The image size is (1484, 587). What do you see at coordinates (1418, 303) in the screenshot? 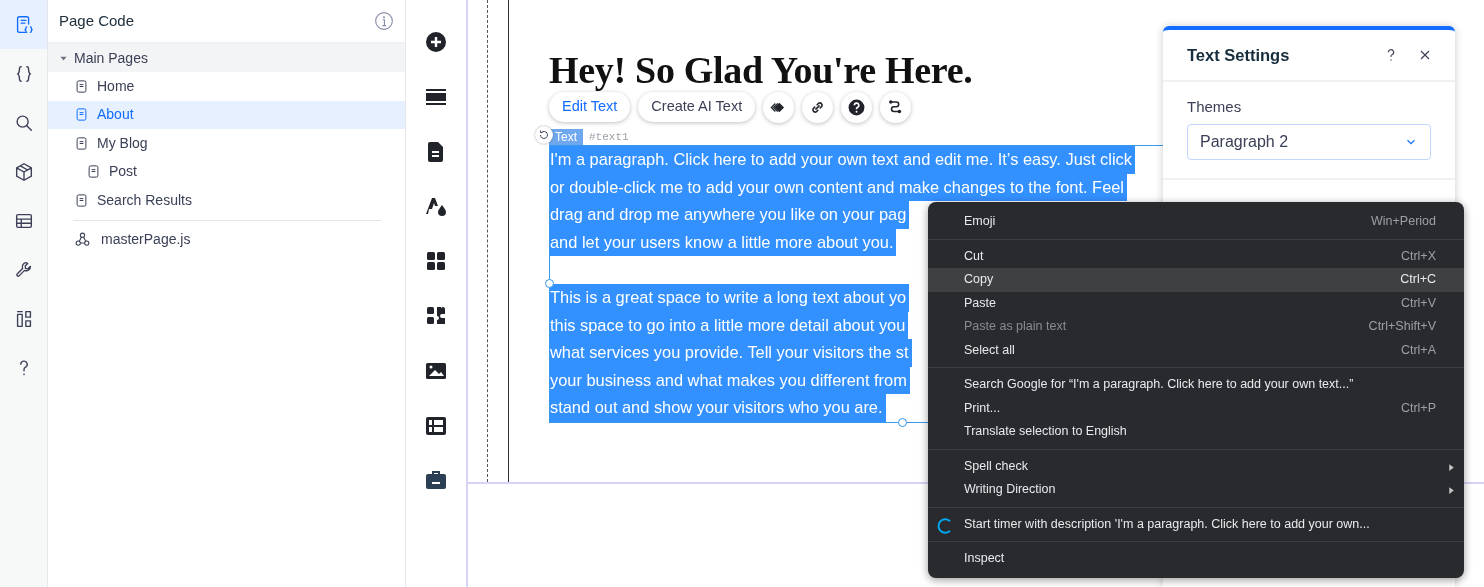
I see `shortcut-text: Ctrl+V` at bounding box center [1418, 303].